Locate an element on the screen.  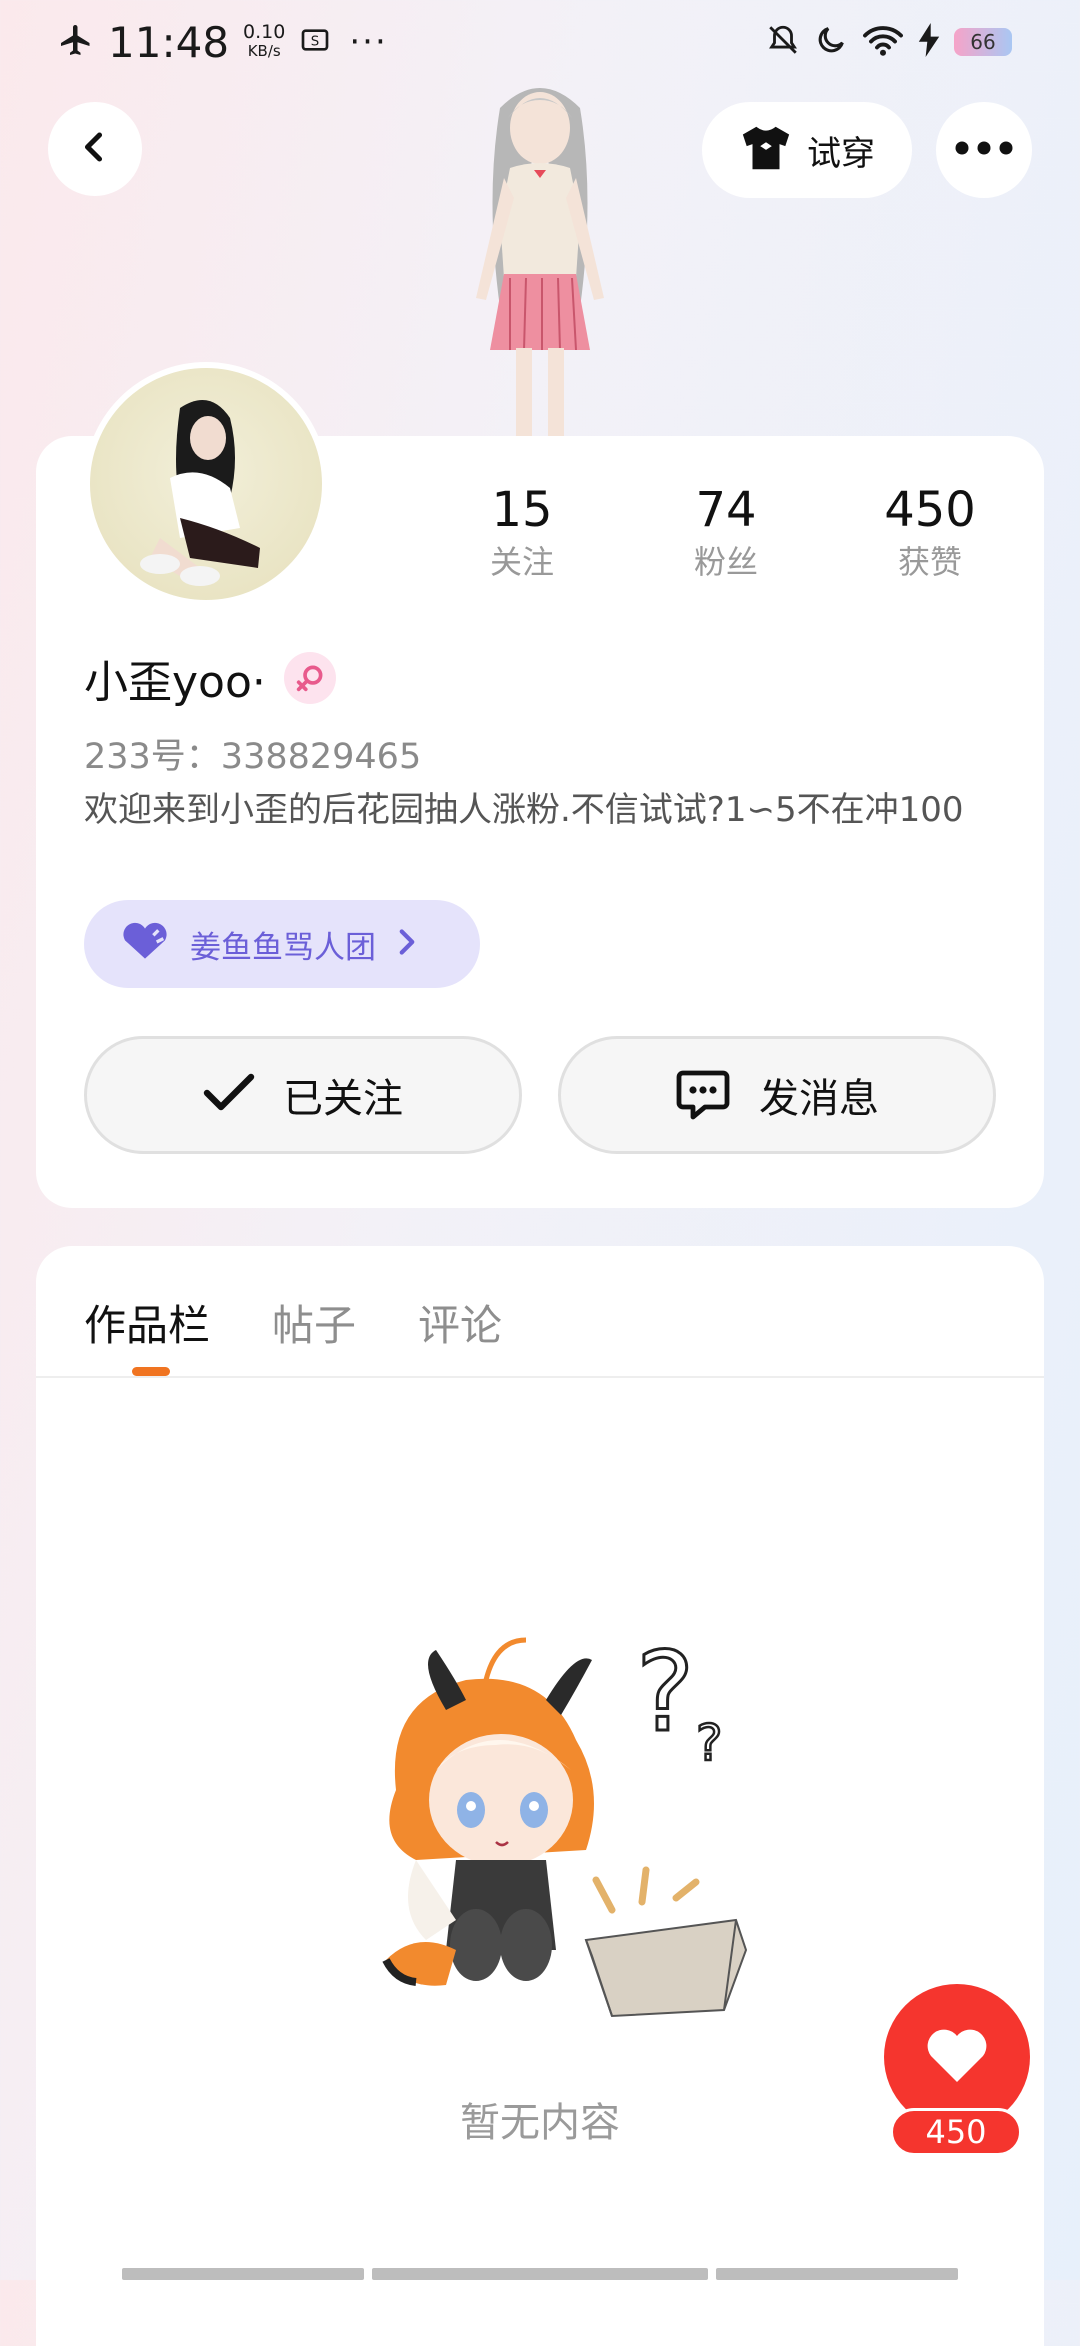
stat-following: 15 关注 is located at coordinates (522, 532).